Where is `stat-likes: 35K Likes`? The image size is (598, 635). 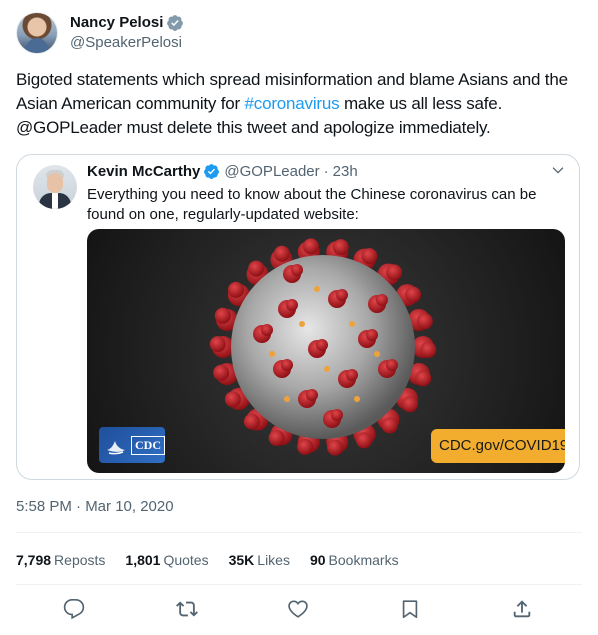
stat-likes: 35K Likes is located at coordinates (259, 560).